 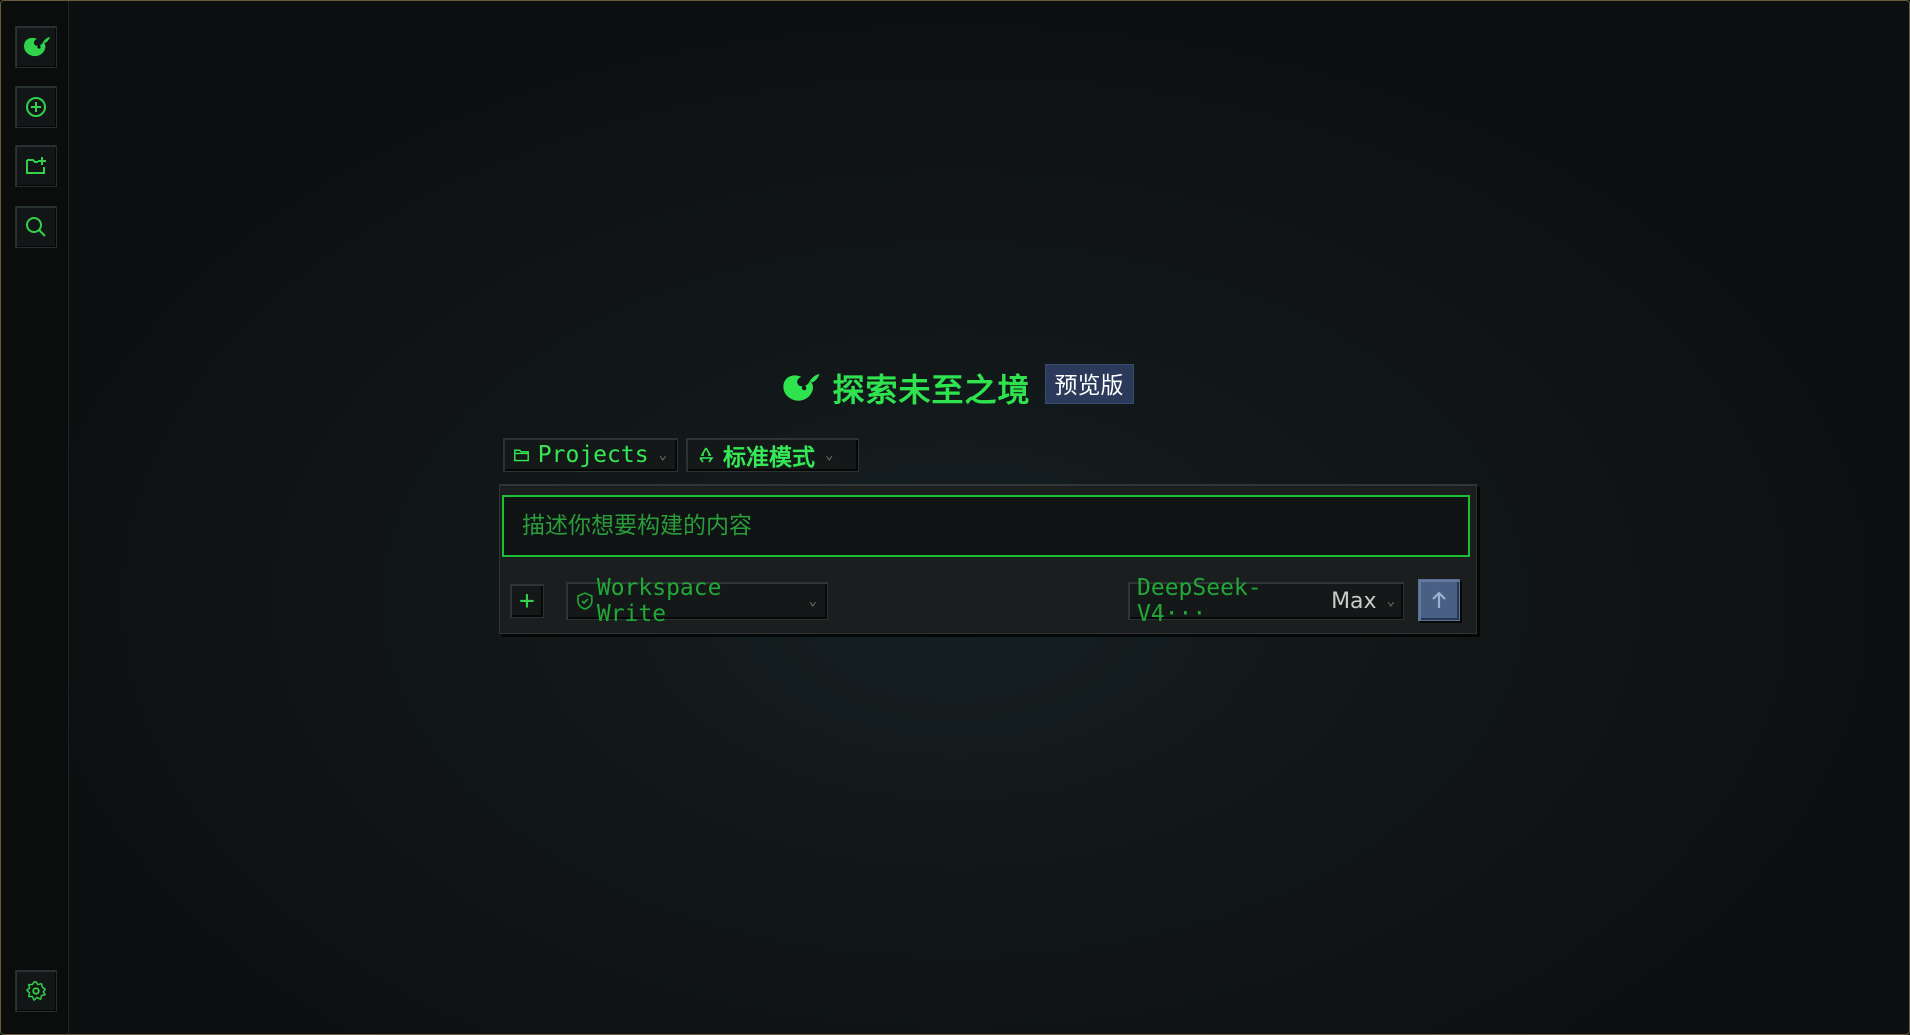 What do you see at coordinates (1199, 601) in the screenshot?
I see `model-label: DeepSeek-V4···` at bounding box center [1199, 601].